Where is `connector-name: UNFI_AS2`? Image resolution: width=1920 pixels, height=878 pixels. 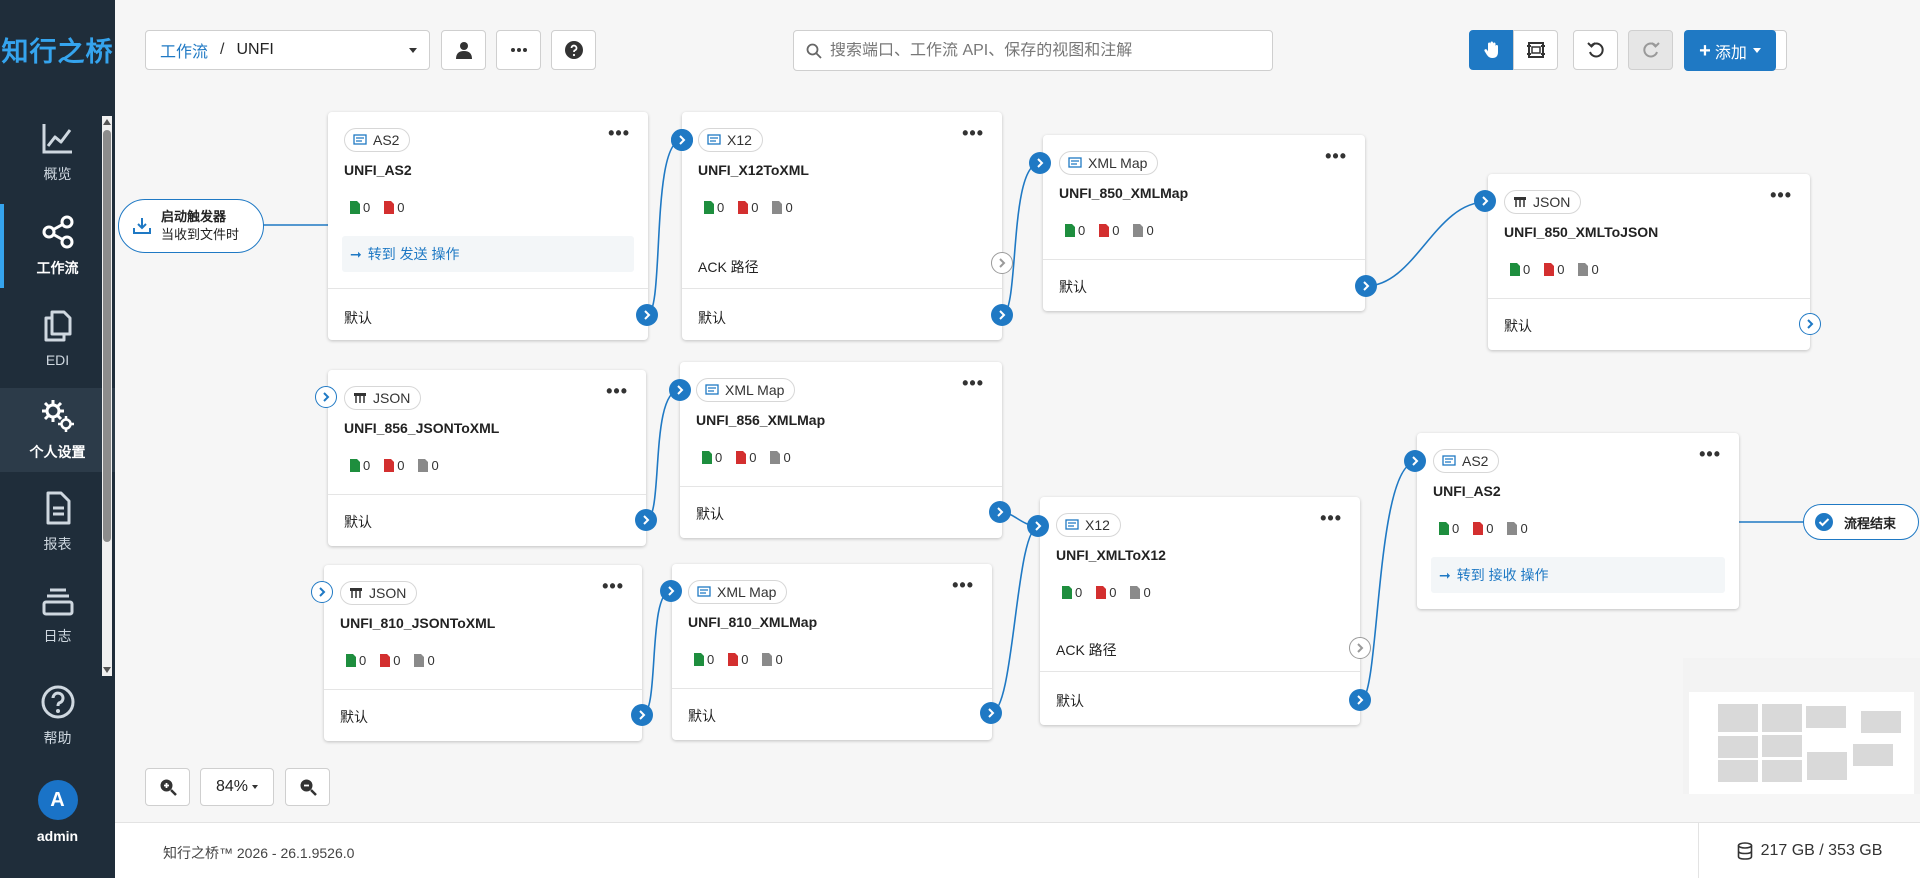 connector-name: UNFI_AS2 is located at coordinates (1467, 491).